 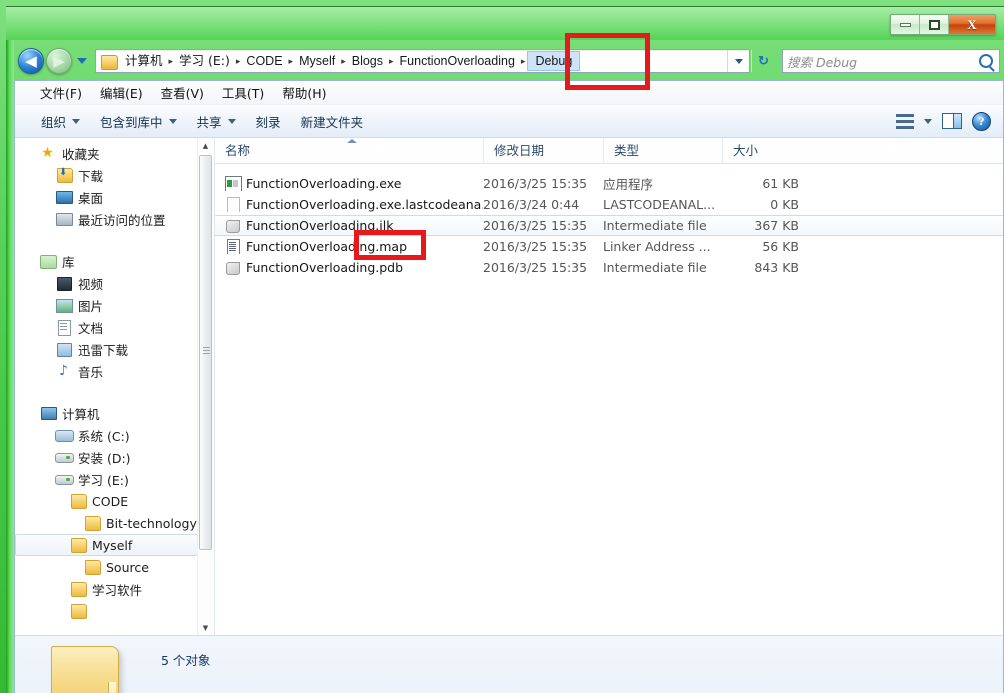 What do you see at coordinates (505, 23) in the screenshot?
I see `window-title-bar` at bounding box center [505, 23].